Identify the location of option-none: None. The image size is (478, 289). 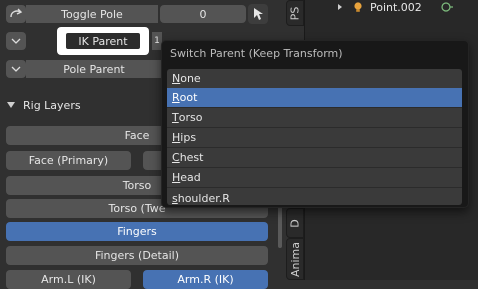
(314, 79).